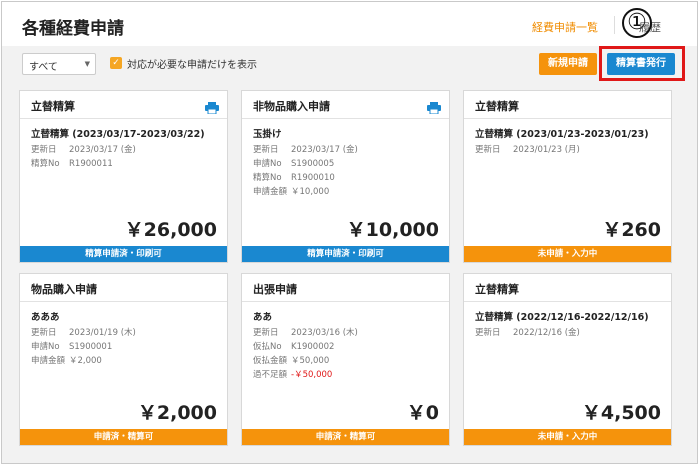 The image size is (700, 466). What do you see at coordinates (170, 230) in the screenshot?
I see `card-amount: ￥26,000` at bounding box center [170, 230].